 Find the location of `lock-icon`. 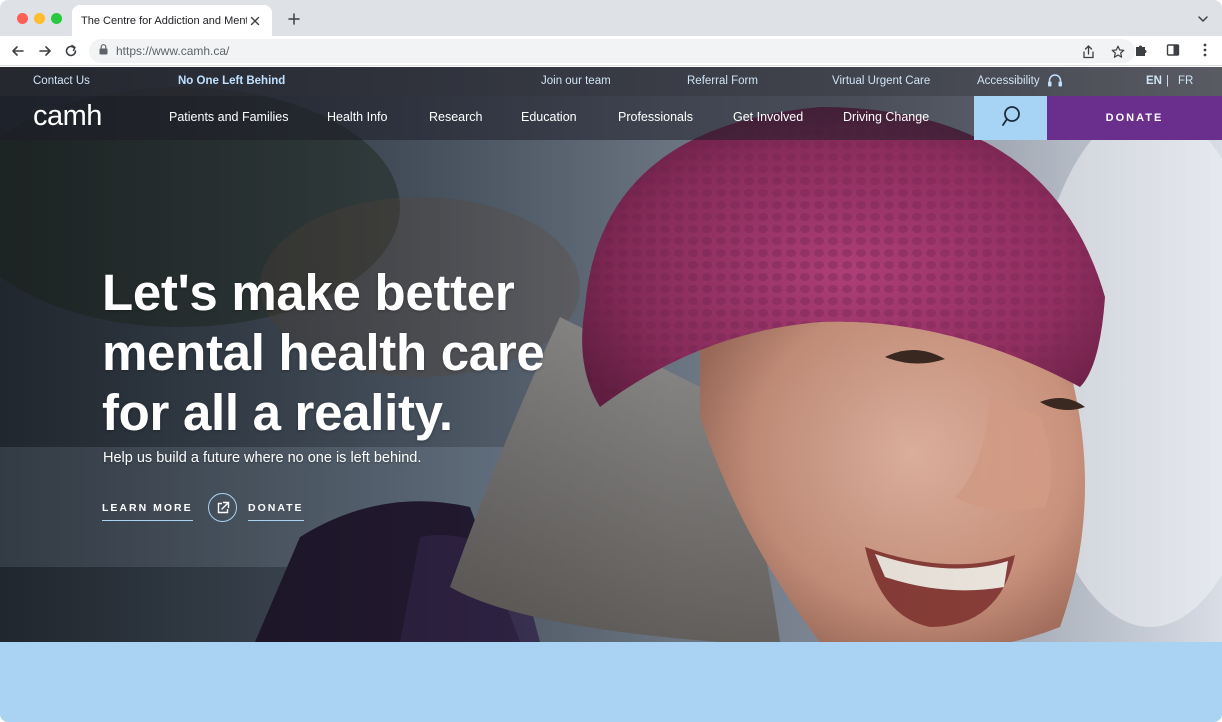

lock-icon is located at coordinates (103, 51).